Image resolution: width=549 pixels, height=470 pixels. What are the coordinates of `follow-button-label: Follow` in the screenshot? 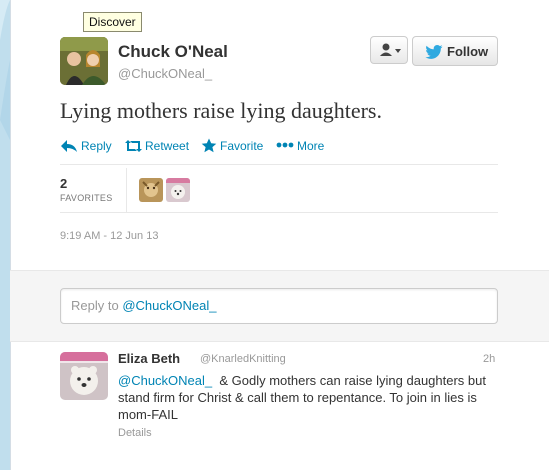 It's located at (468, 51).